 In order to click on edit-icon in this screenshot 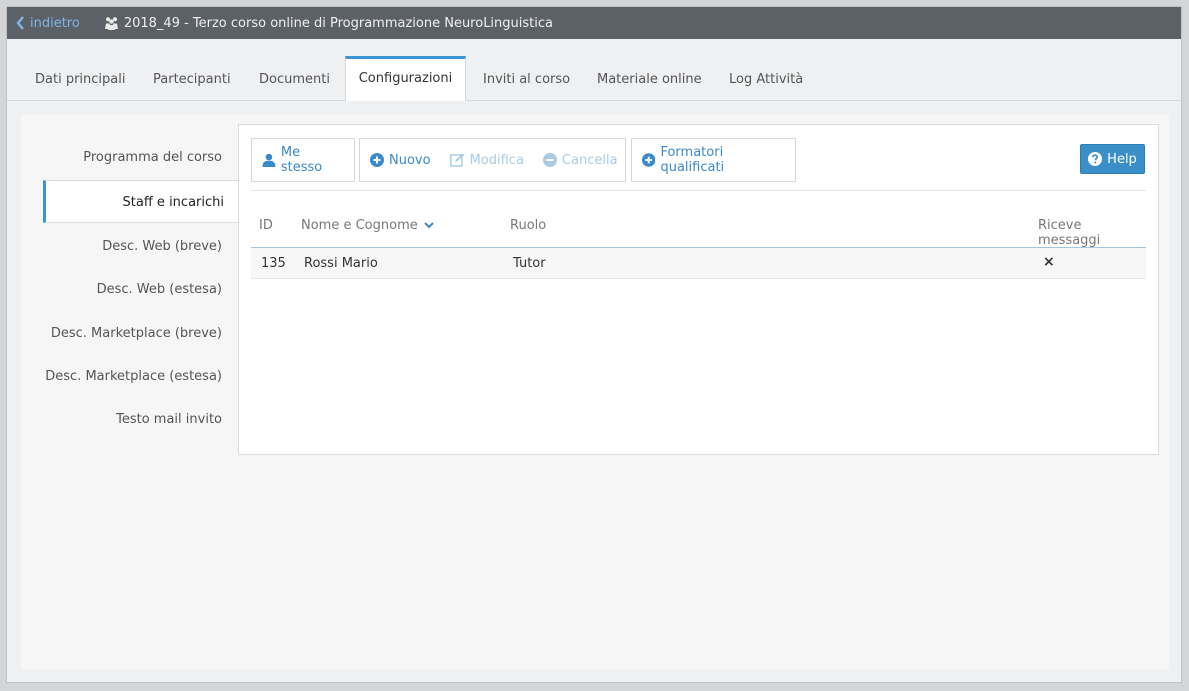, I will do `click(457, 160)`.